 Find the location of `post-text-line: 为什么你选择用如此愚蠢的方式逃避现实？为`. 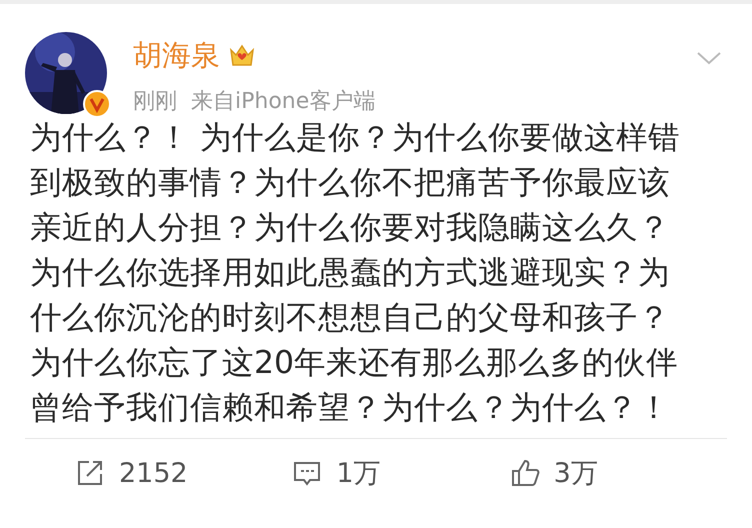

post-text-line: 为什么你选择用如此愚蠢的方式逃避现实？为 is located at coordinates (350, 273).